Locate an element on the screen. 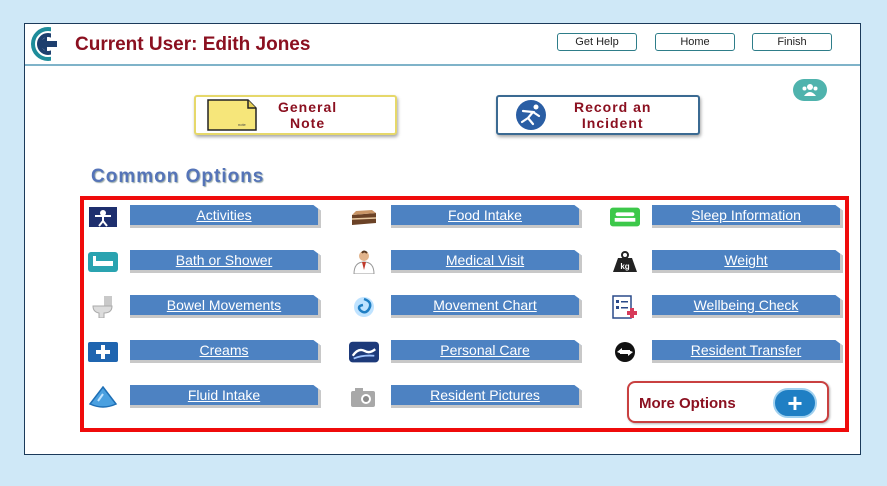  current-user-title: Current User: Edith Jones is located at coordinates (193, 44).